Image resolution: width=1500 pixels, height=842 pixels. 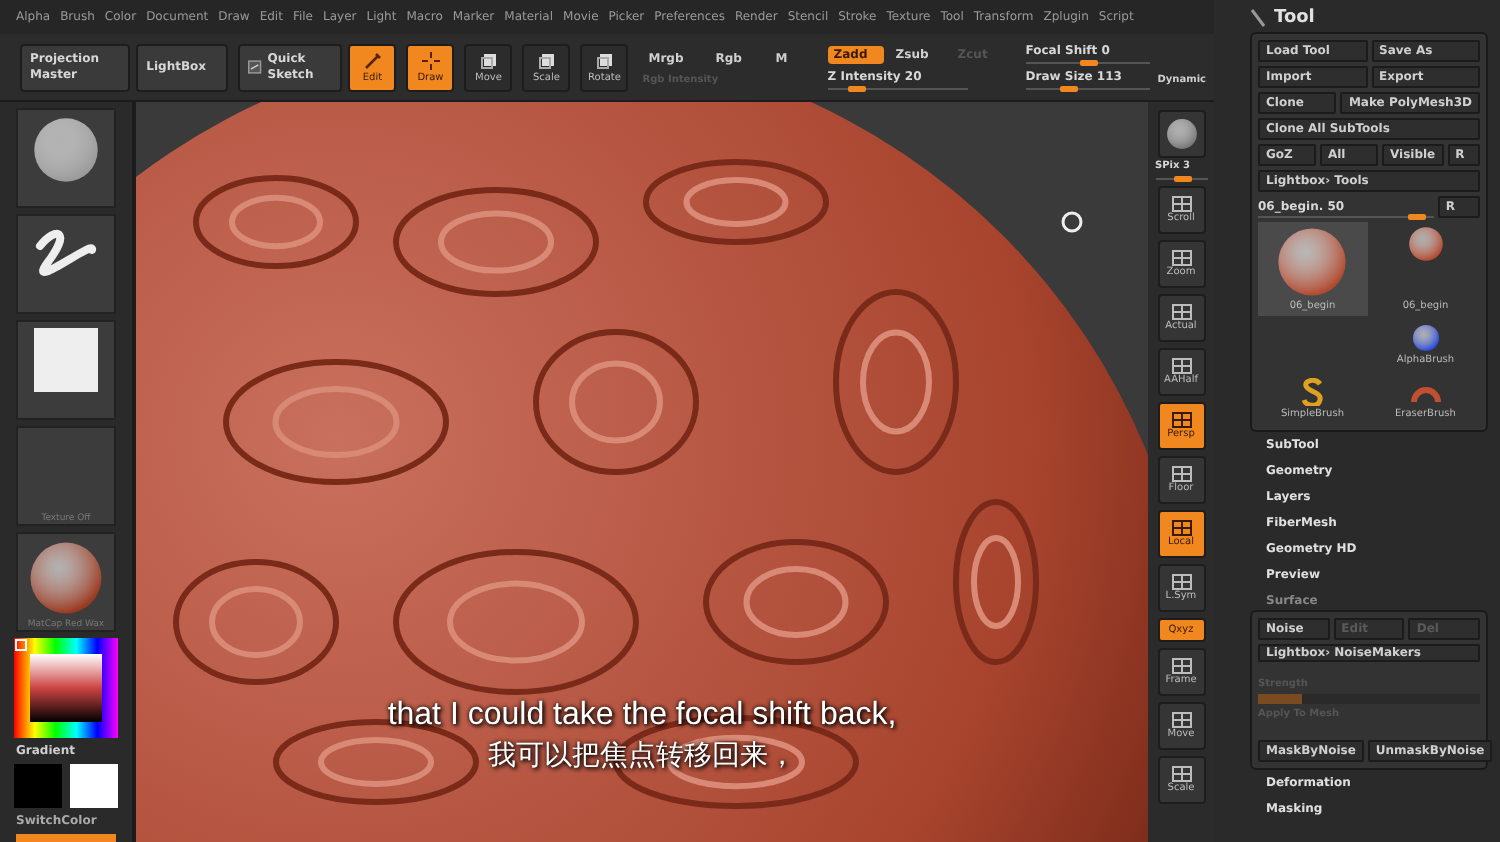 I want to click on brush-sphere-icon, so click(x=66, y=150).